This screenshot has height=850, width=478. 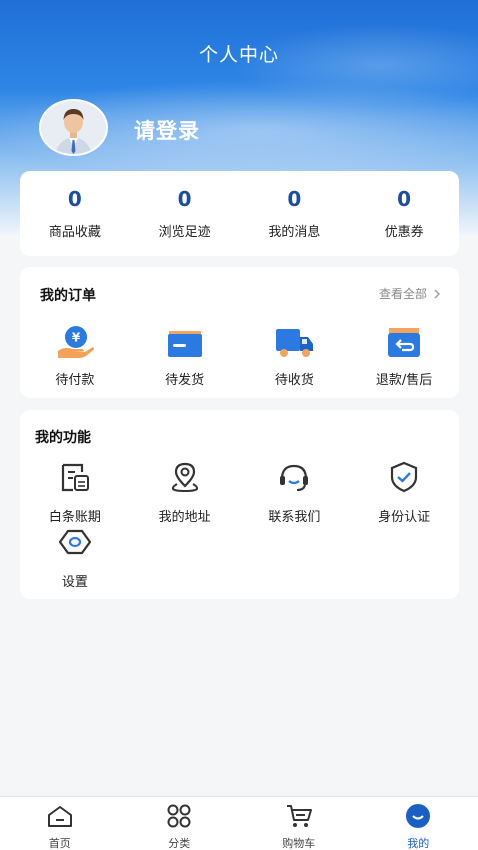 I want to click on login-link: 请登录, so click(x=167, y=130).